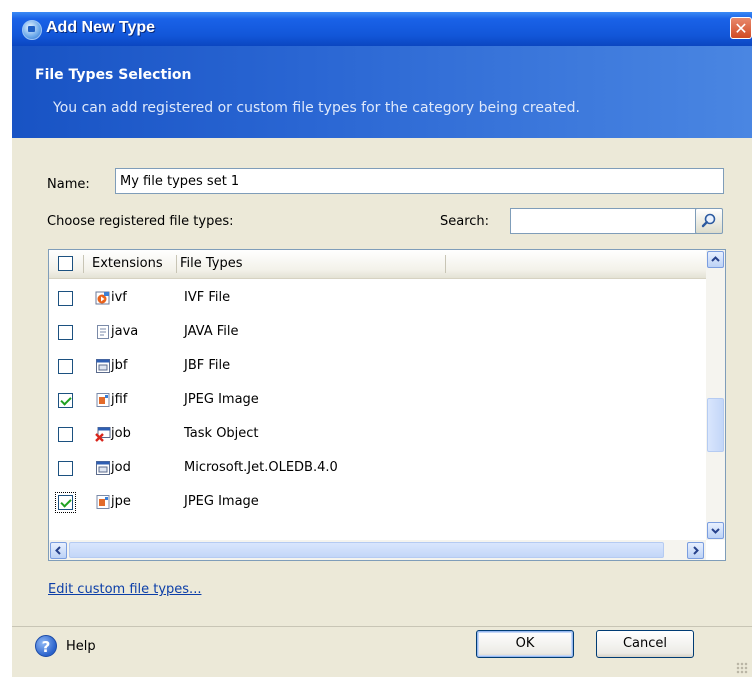 The width and height of the screenshot is (752, 677). I want to click on chevron-right-icon, so click(696, 550).